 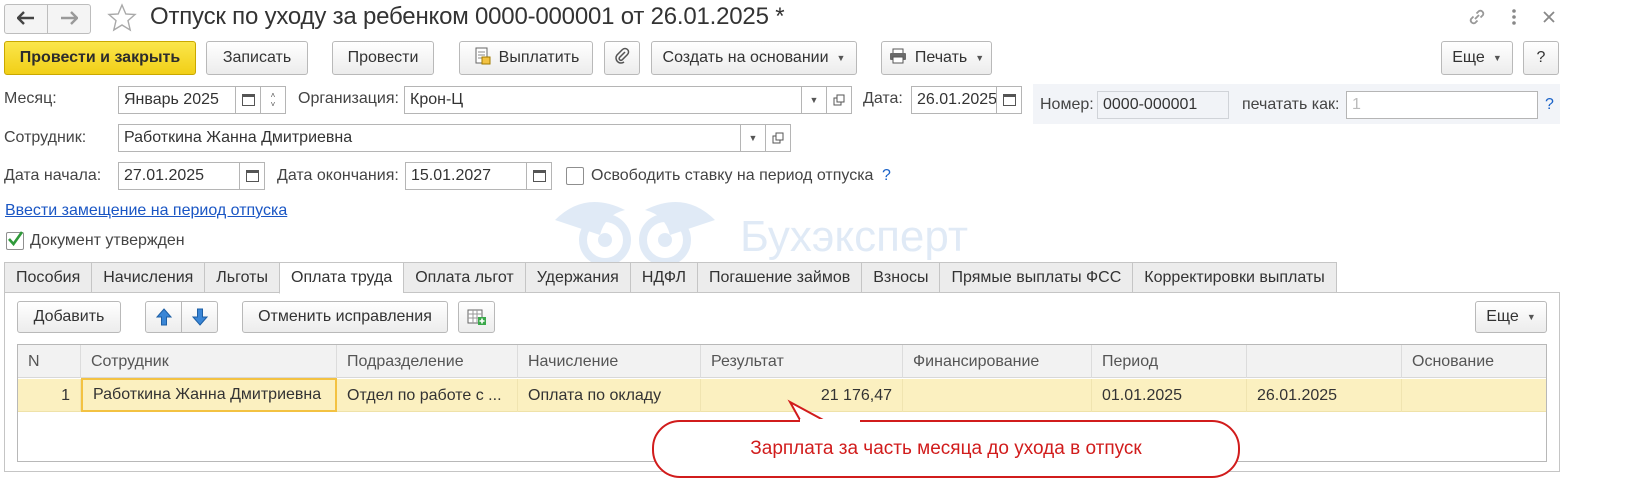 What do you see at coordinates (883, 98) in the screenshot?
I see `date-label: Дата:` at bounding box center [883, 98].